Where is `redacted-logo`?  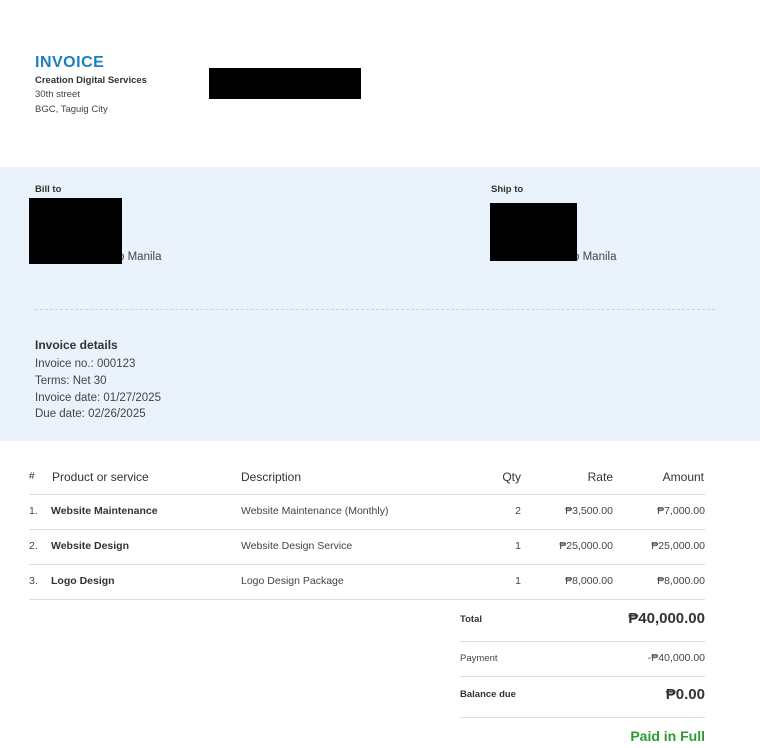
redacted-logo is located at coordinates (285, 83).